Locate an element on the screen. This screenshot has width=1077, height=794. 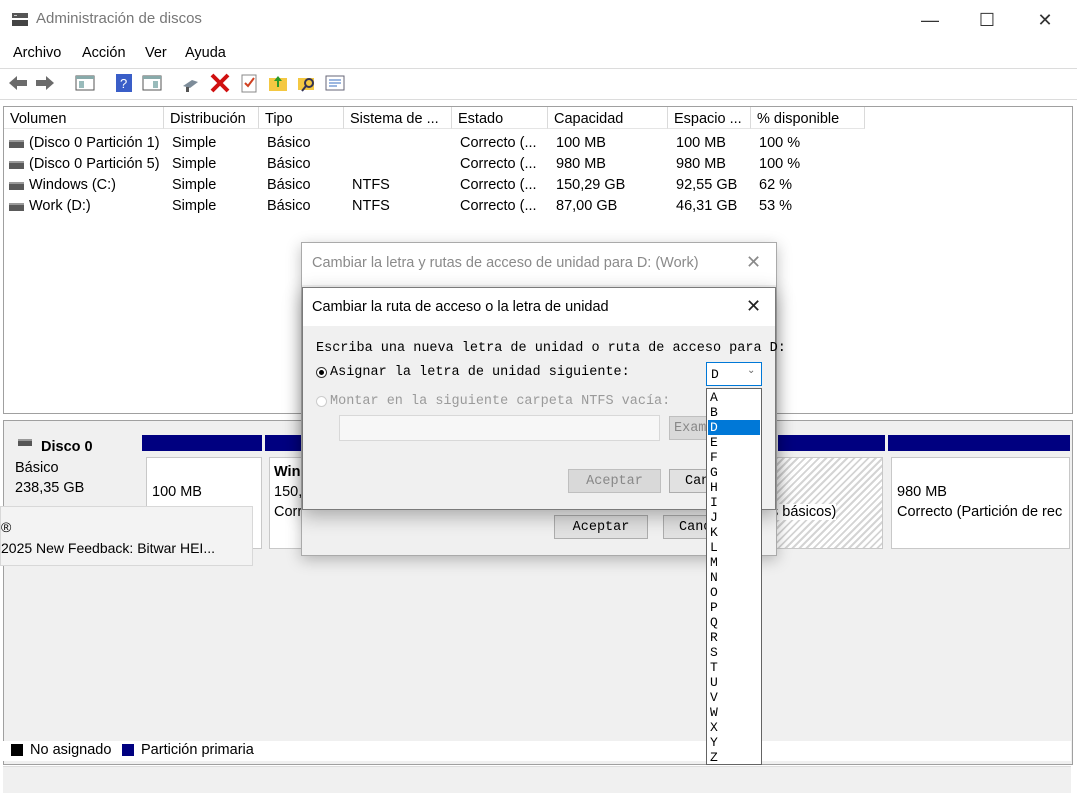
table-cell: Windows (C:) is located at coordinates (73, 185).